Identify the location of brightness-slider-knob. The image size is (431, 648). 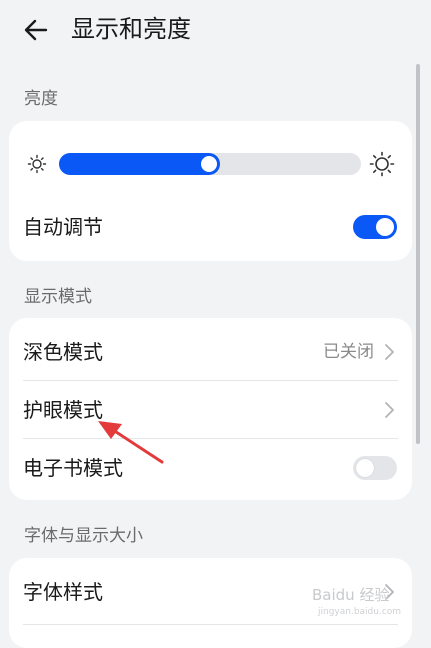
(209, 164).